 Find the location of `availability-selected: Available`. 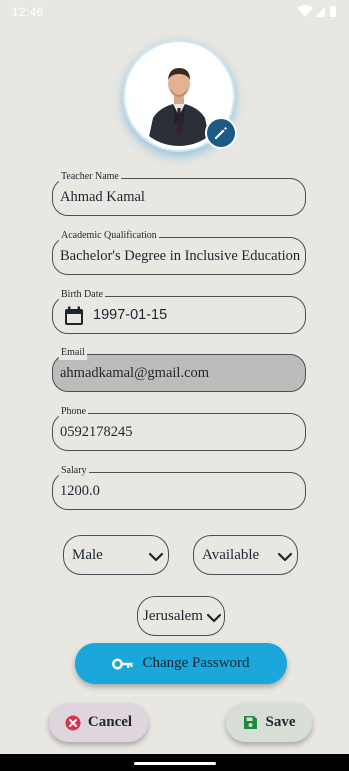

availability-selected: Available is located at coordinates (231, 555).